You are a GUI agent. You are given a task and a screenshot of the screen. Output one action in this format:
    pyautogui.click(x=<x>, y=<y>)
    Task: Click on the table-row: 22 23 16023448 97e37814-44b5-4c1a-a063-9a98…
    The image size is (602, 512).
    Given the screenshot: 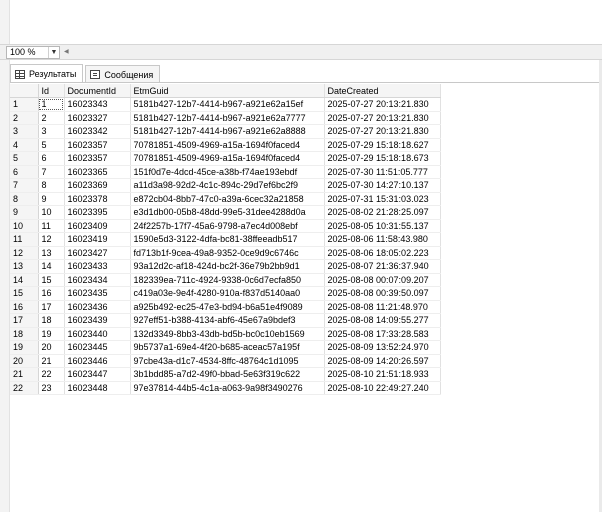 What is the action you would take?
    pyautogui.click(x=225, y=388)
    